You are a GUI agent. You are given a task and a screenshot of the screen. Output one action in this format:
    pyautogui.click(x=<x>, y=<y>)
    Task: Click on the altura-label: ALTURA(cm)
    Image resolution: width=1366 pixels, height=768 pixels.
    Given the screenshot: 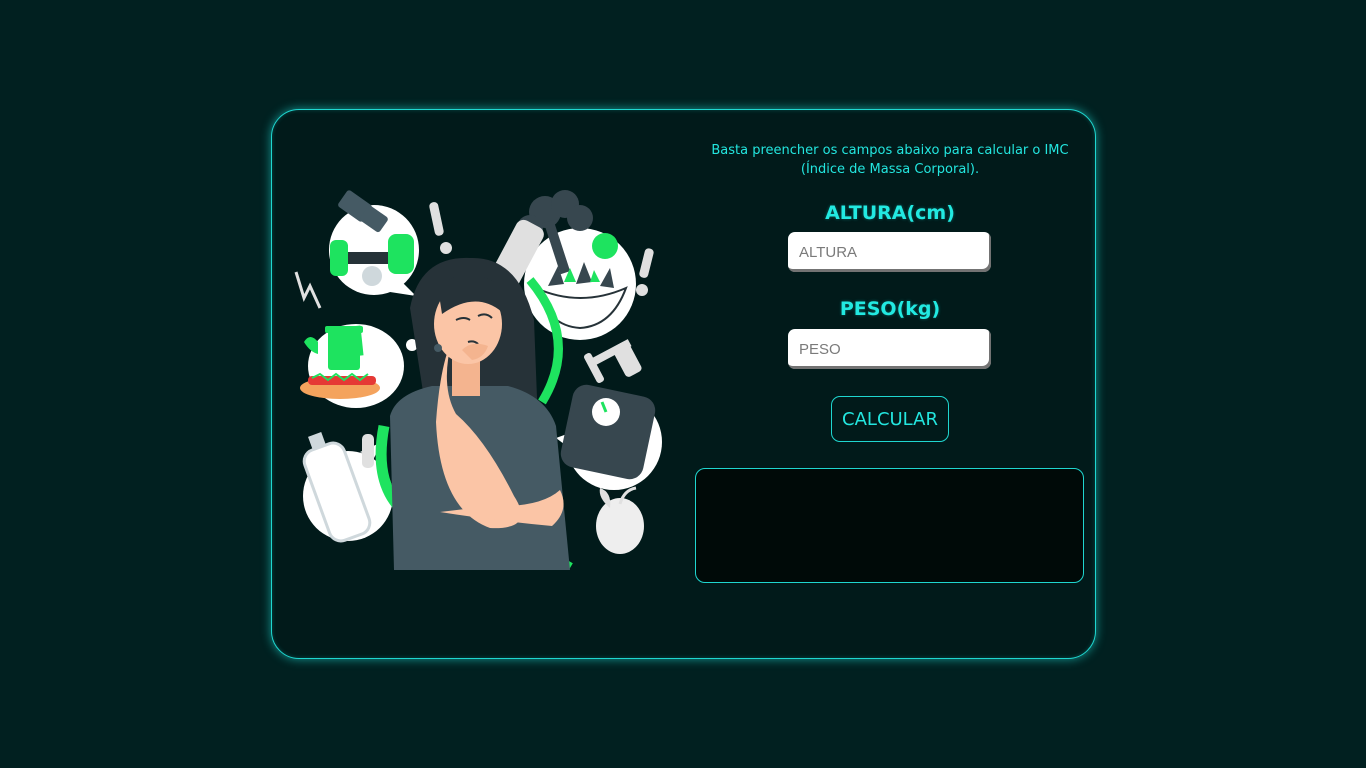 What is the action you would take?
    pyautogui.click(x=890, y=213)
    